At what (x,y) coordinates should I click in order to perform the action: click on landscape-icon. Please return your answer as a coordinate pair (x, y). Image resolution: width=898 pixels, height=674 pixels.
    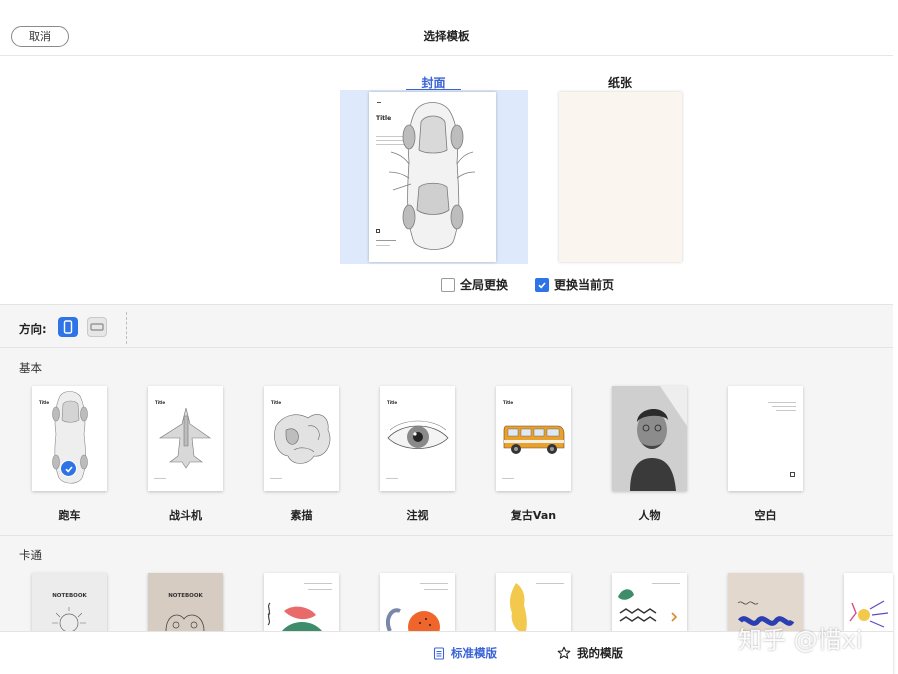
    Looking at the image, I should click on (97, 327).